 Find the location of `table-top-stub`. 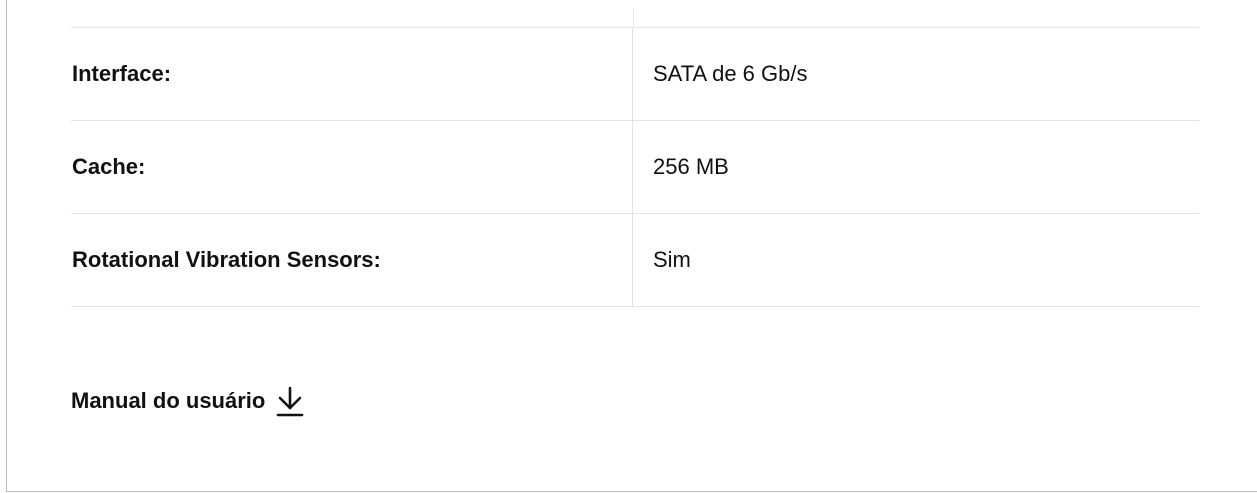

table-top-stub is located at coordinates (635, 14).